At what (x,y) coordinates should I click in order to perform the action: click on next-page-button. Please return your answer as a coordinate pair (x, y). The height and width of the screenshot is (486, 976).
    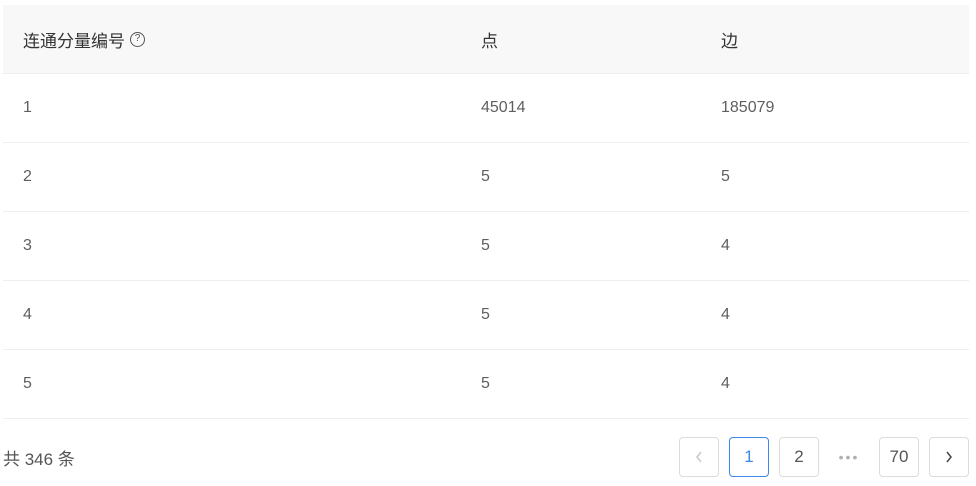
    Looking at the image, I should click on (949, 457).